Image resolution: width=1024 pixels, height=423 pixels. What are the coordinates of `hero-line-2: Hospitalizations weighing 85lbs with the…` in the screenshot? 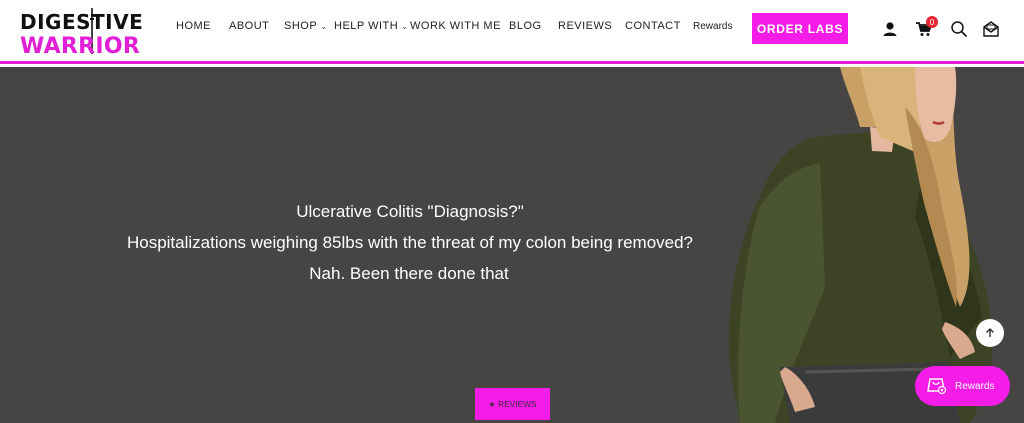 It's located at (410, 242).